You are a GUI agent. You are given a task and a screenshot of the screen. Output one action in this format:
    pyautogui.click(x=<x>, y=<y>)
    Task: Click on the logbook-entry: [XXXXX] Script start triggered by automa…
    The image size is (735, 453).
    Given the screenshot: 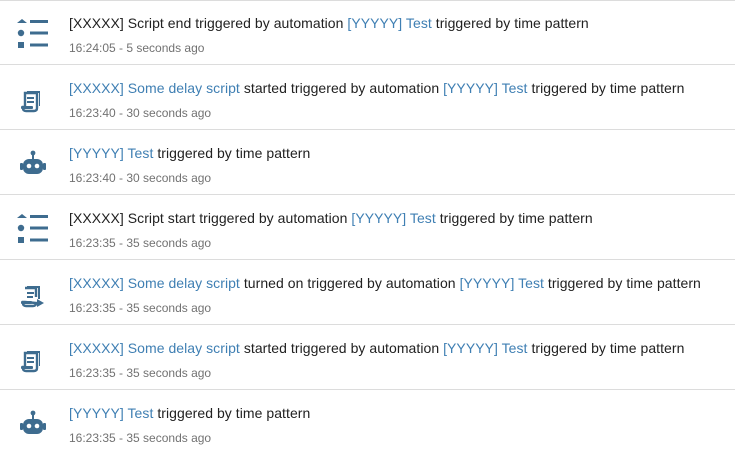 What is the action you would take?
    pyautogui.click(x=367, y=228)
    